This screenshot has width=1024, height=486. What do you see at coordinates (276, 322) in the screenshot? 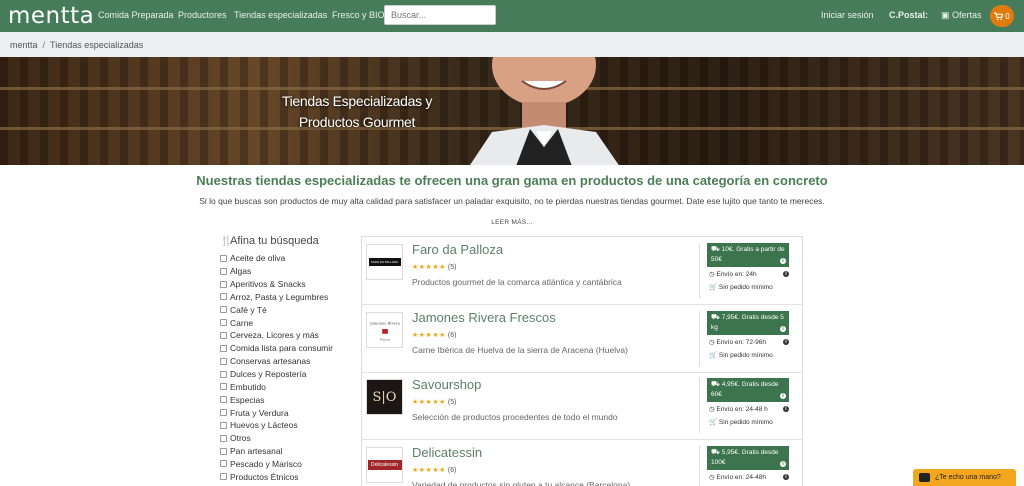
I see `filter-item: Carne` at bounding box center [276, 322].